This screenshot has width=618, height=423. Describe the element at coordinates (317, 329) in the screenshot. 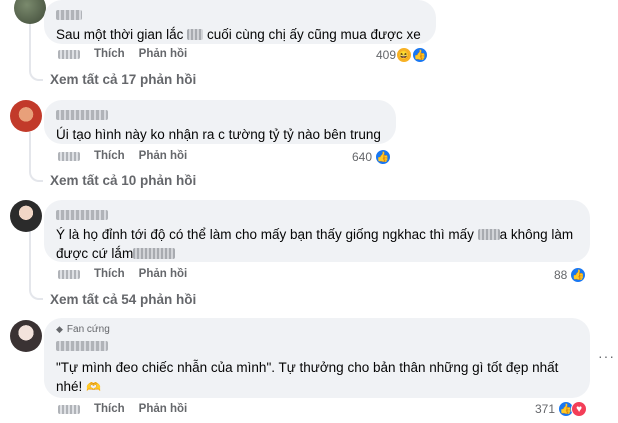

I see `fan-badge: ◆ Fan cứng` at that location.